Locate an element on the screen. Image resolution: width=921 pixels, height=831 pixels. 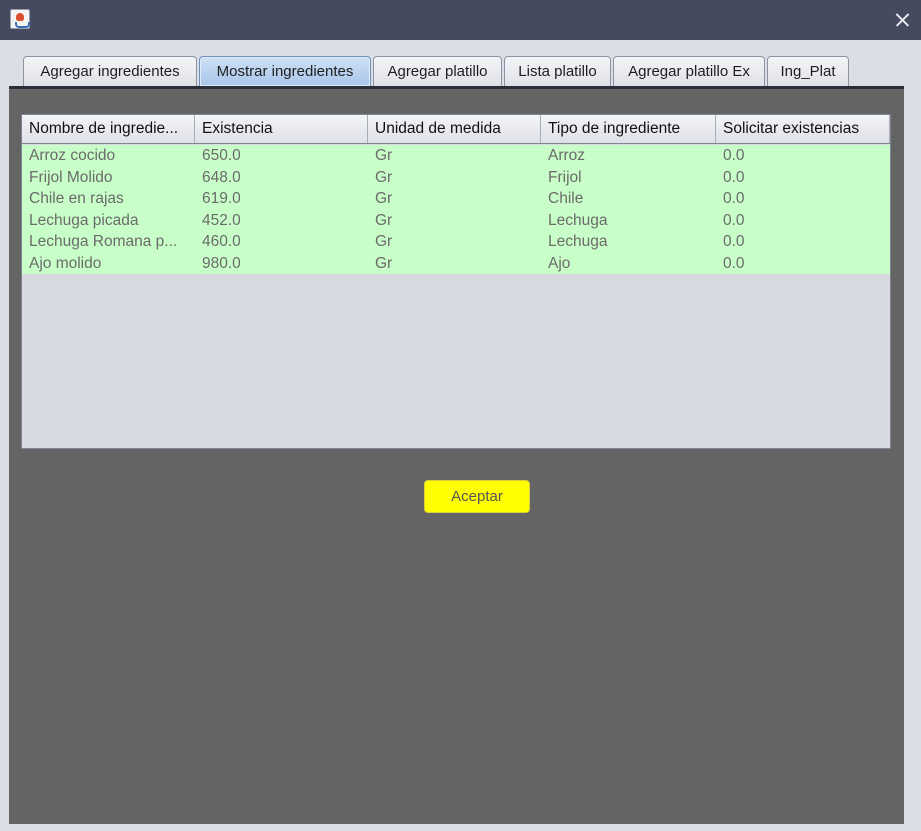
tab-ing-plat: Ing_Plat is located at coordinates (808, 71).